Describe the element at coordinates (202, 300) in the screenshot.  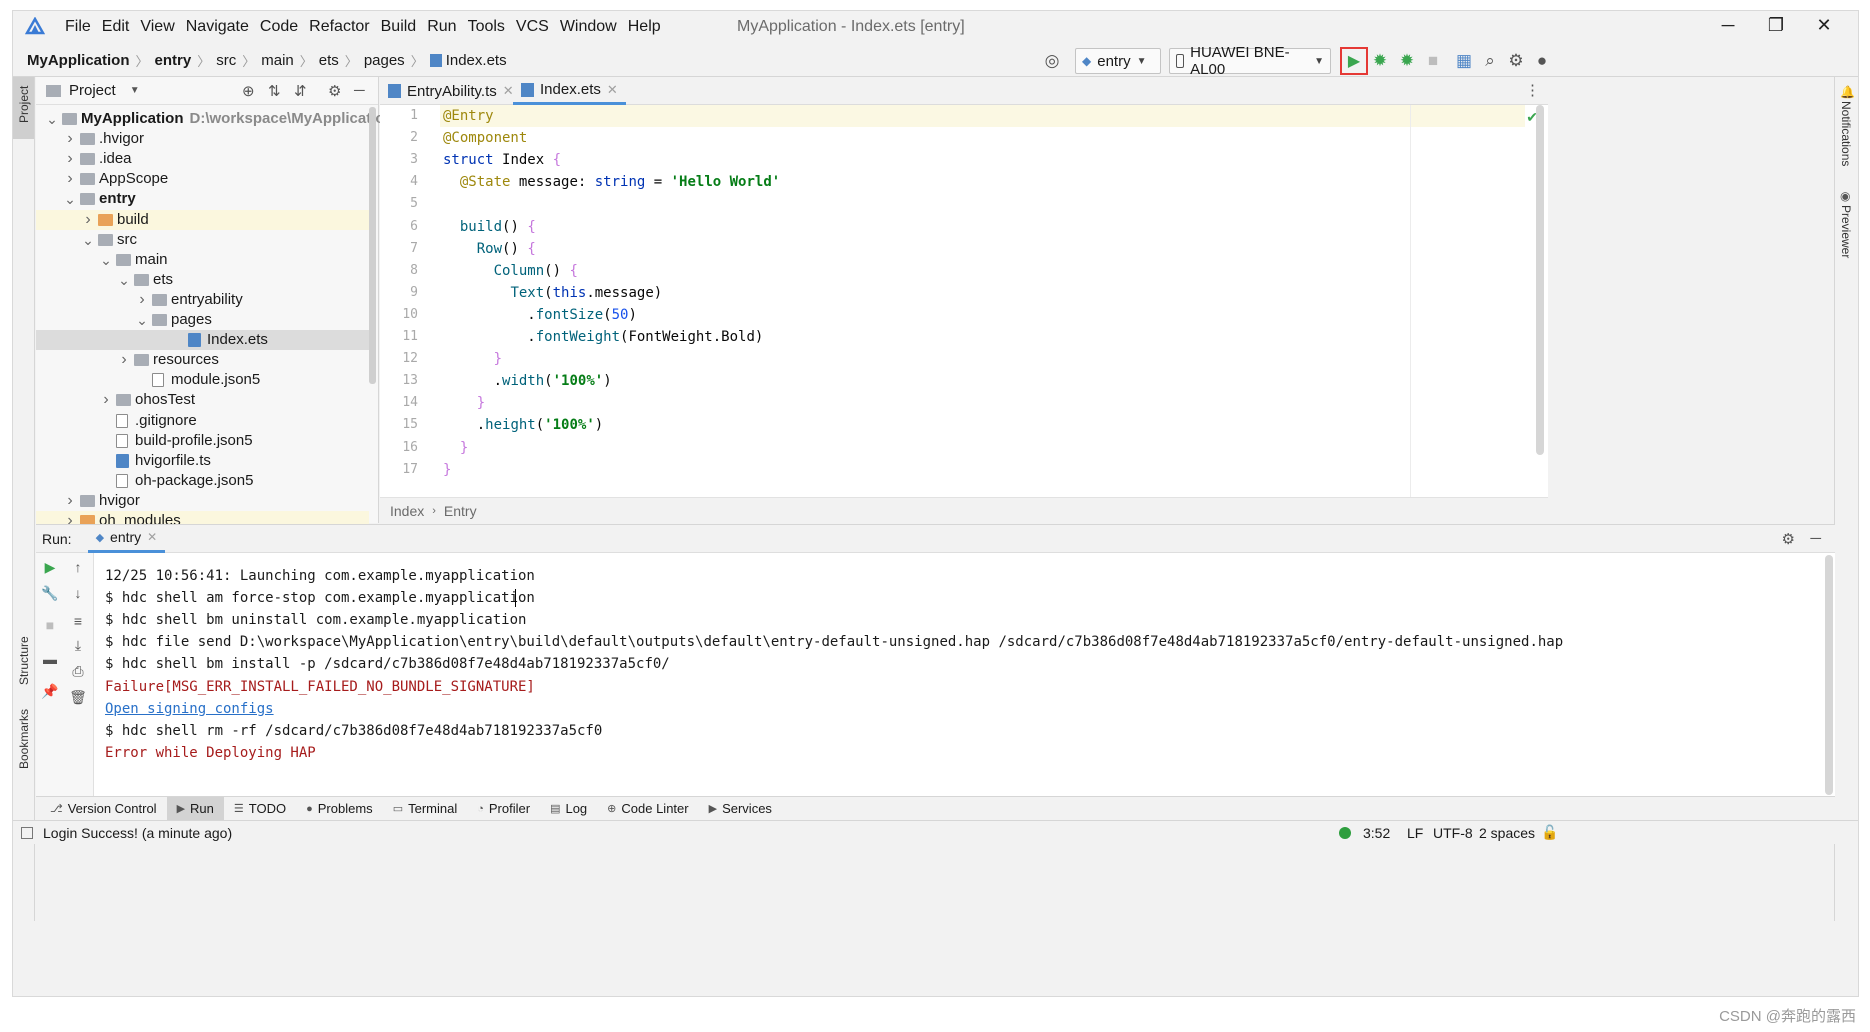
I see `tree-item: › entryability` at that location.